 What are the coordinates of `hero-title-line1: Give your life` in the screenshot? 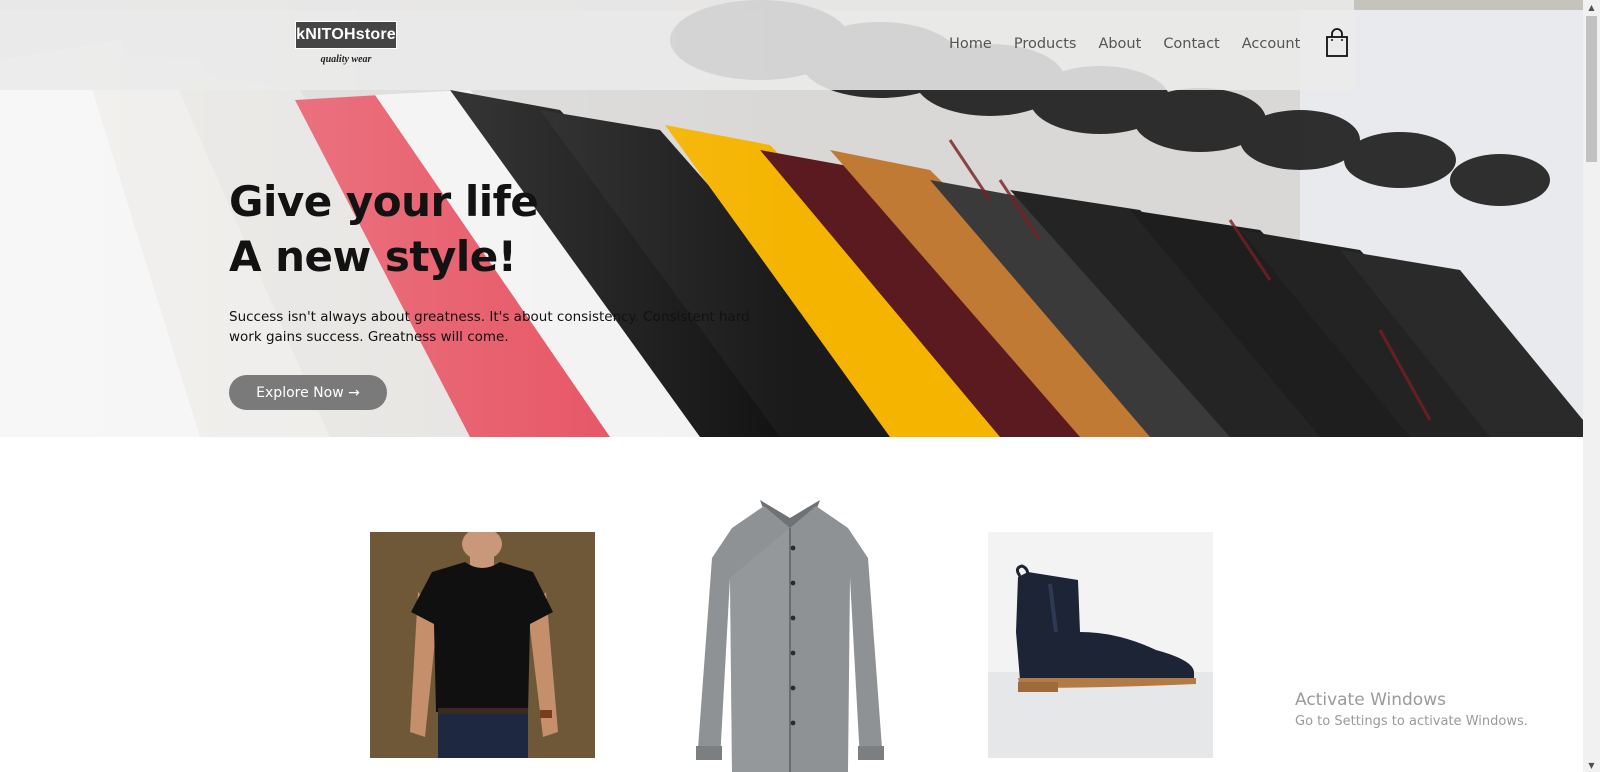 It's located at (384, 201).